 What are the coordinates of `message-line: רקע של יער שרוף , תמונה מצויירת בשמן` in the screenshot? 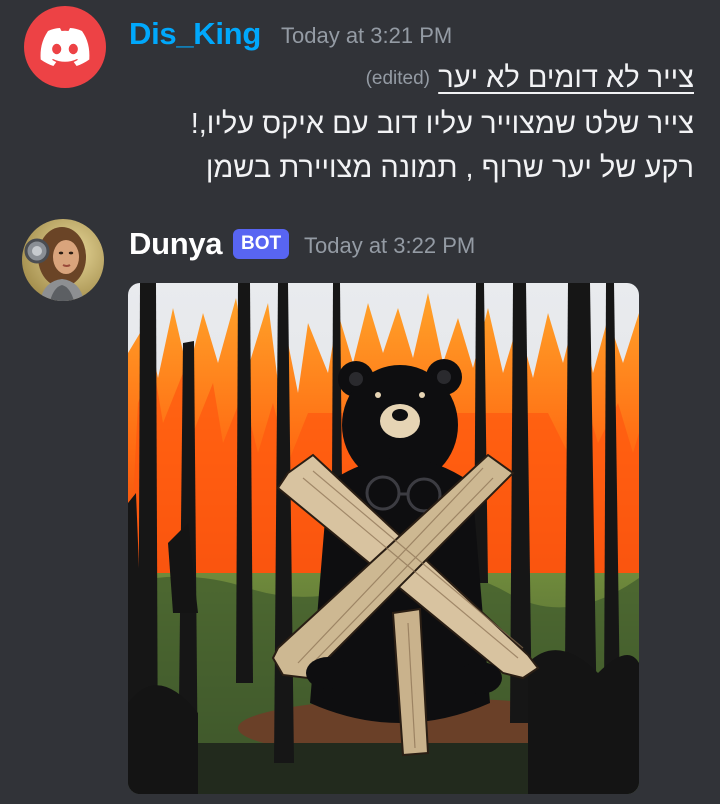 It's located at (449, 168).